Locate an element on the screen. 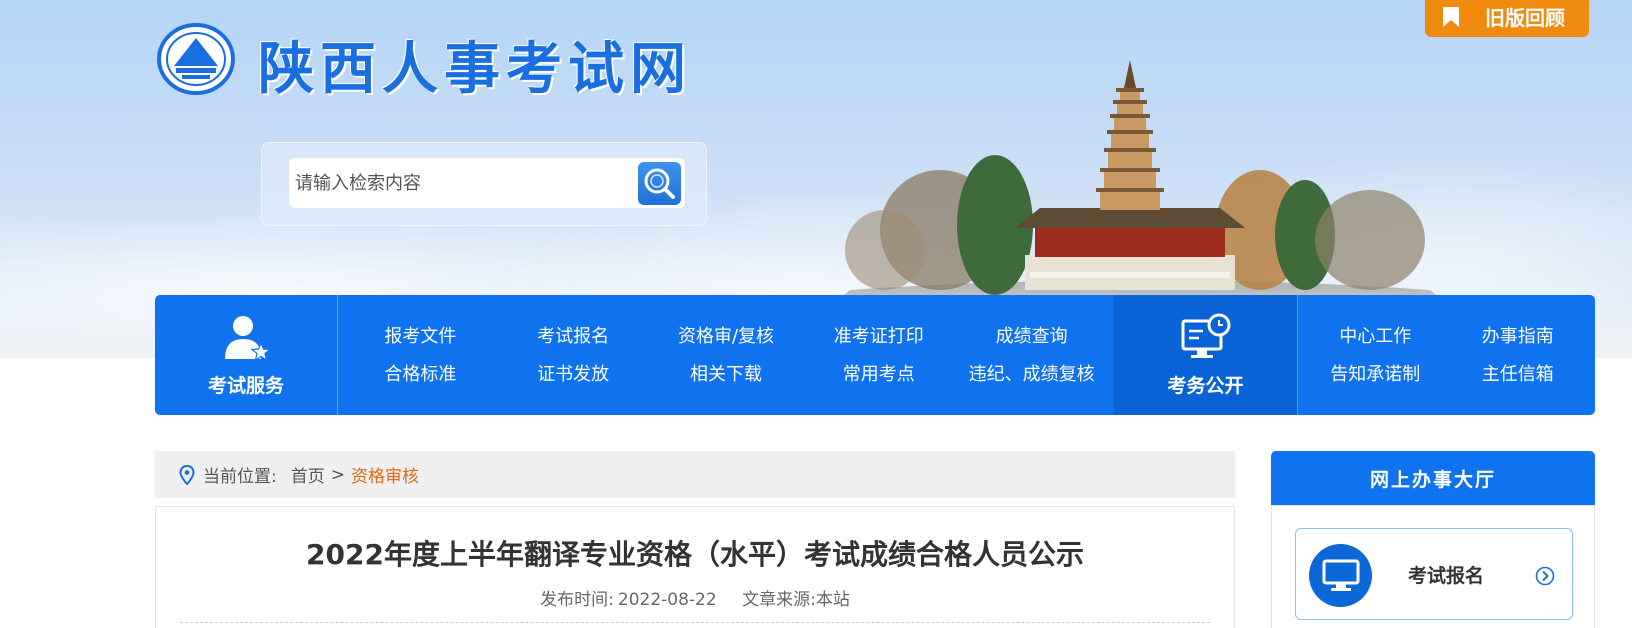 The width and height of the screenshot is (1632, 628). site-title: 陕西人事考试网 is located at coordinates (475, 69).